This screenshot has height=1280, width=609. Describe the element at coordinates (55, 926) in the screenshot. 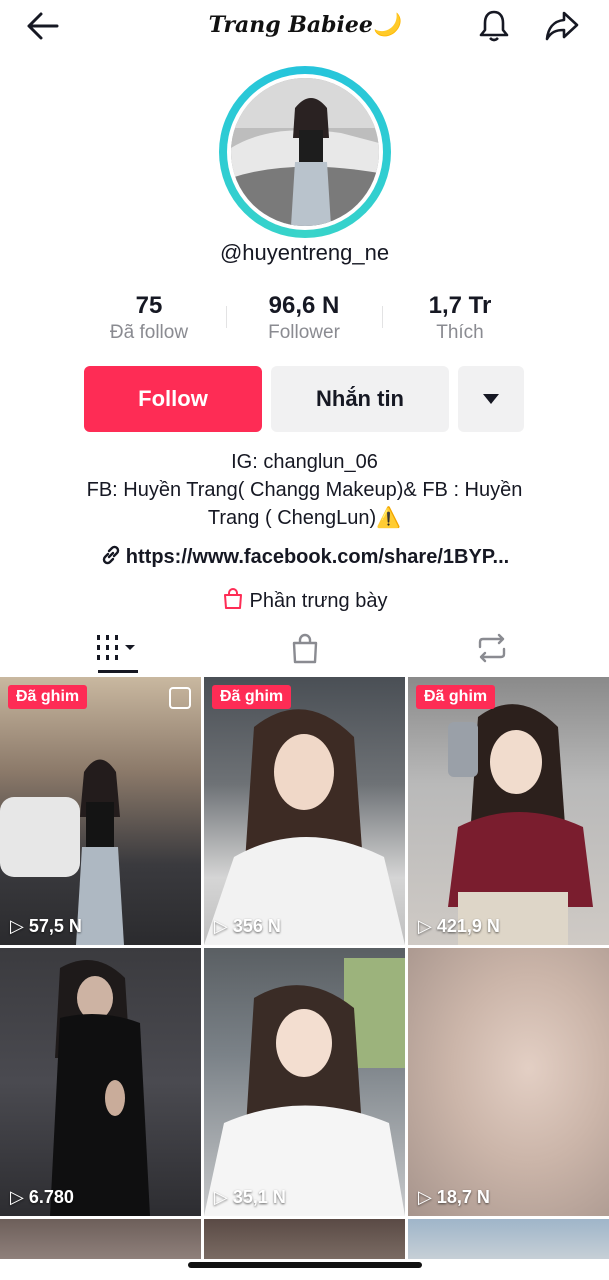

I see `view-count-value: 57,5 N` at that location.